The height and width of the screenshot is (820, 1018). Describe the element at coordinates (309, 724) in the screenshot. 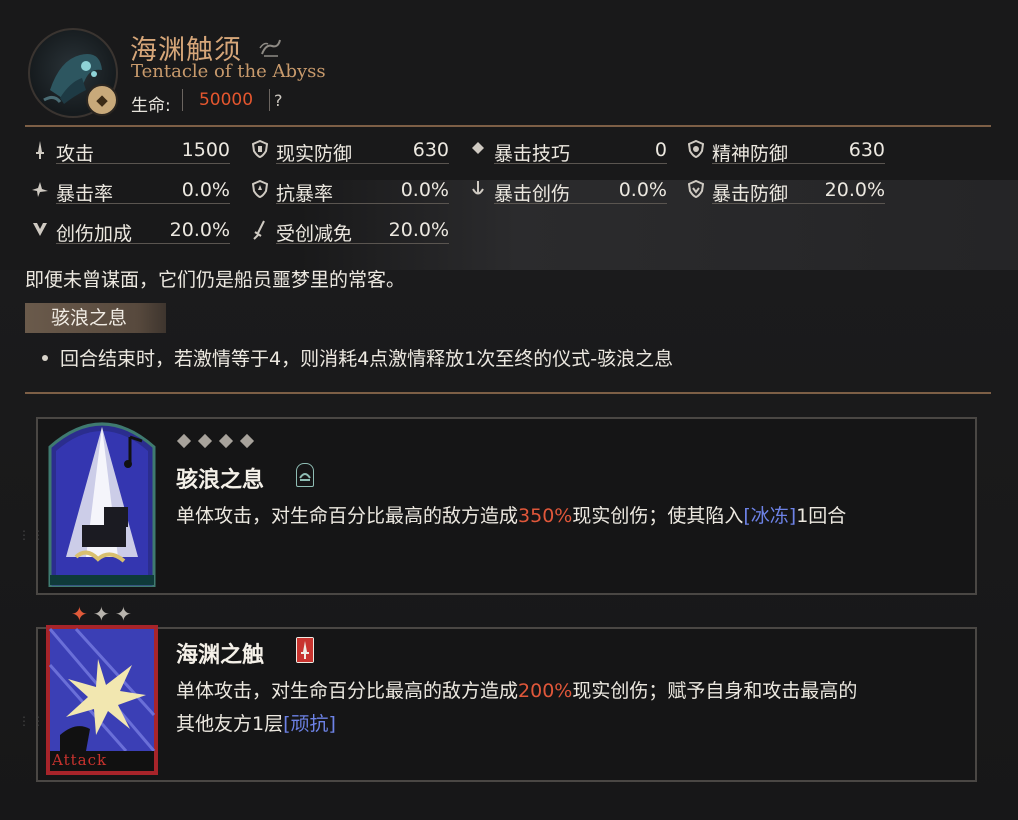

I see `status-link-resist: [顽抗]` at that location.